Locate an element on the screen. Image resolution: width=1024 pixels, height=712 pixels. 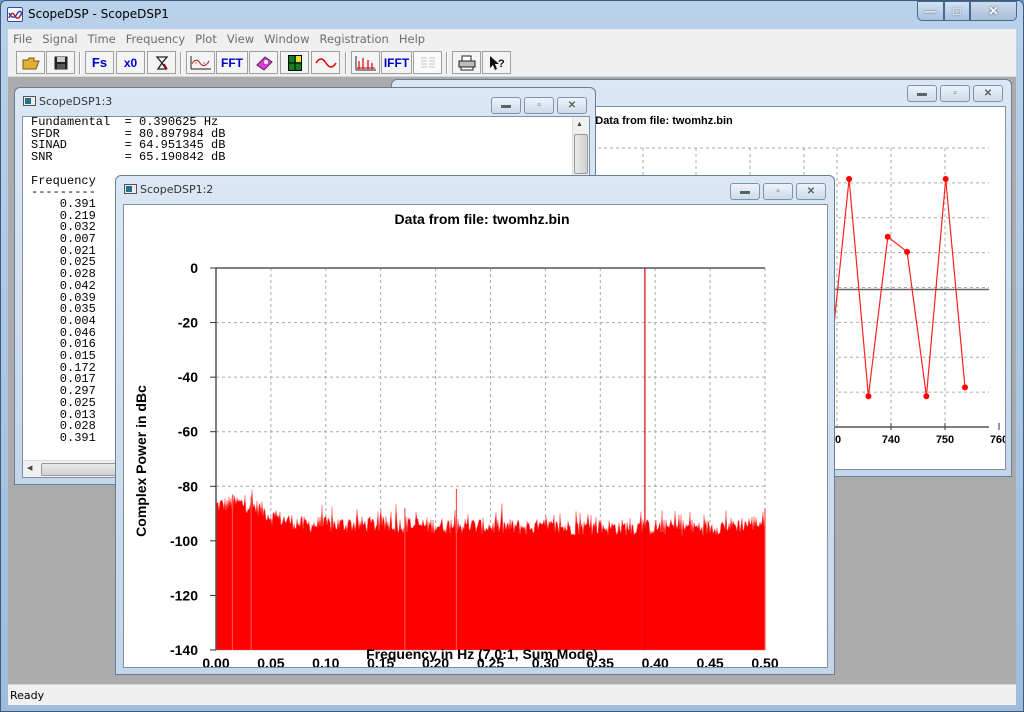
close-button: ✕ is located at coordinates (993, 11).